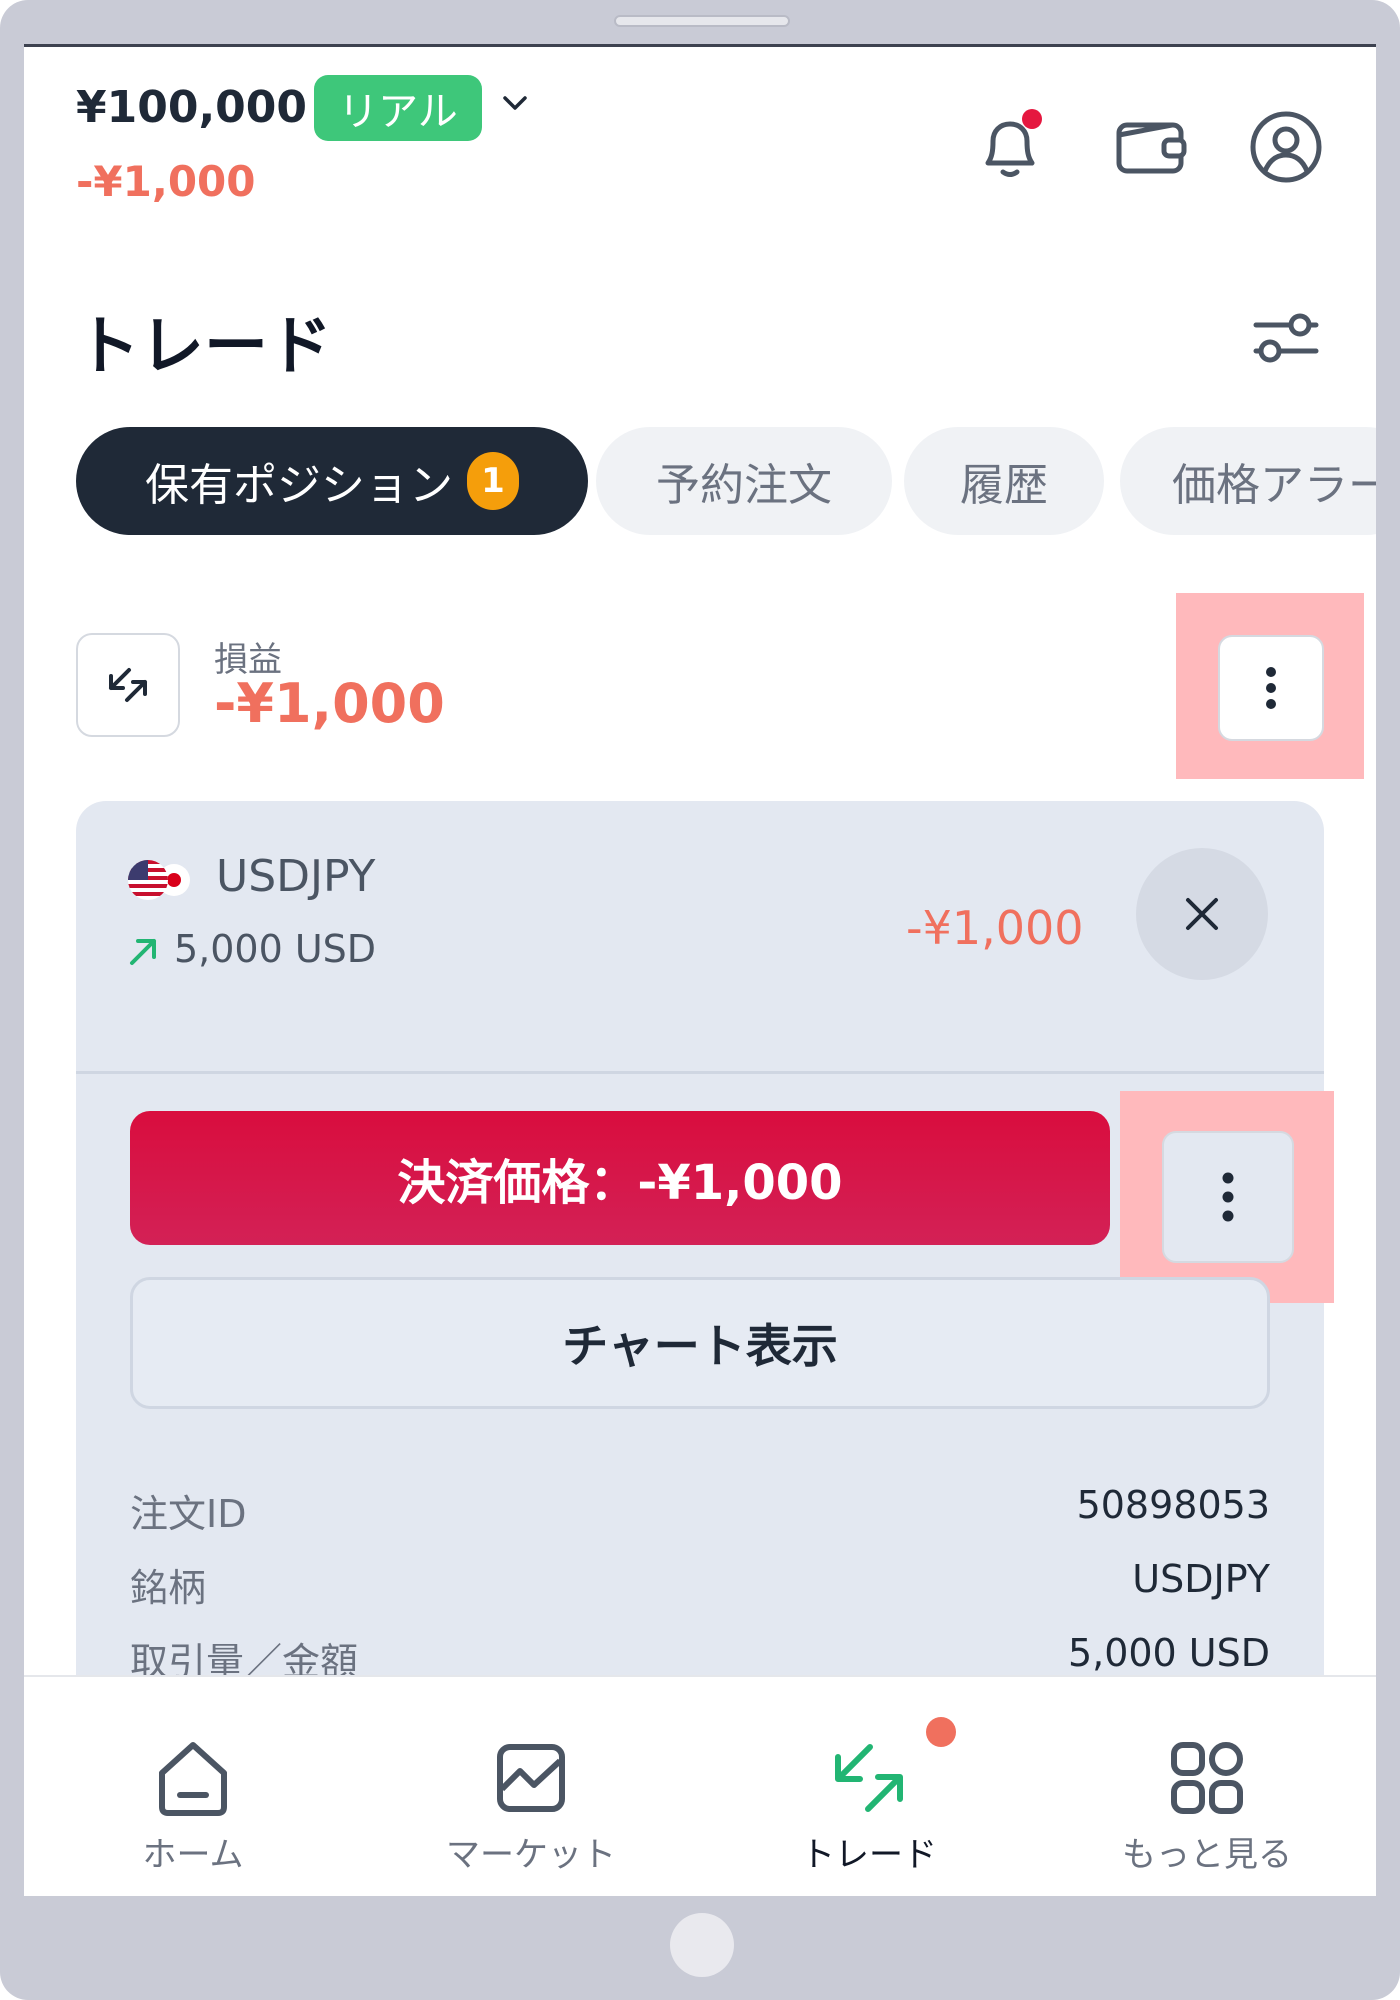  Describe the element at coordinates (702, 21) in the screenshot. I see `speaker` at that location.